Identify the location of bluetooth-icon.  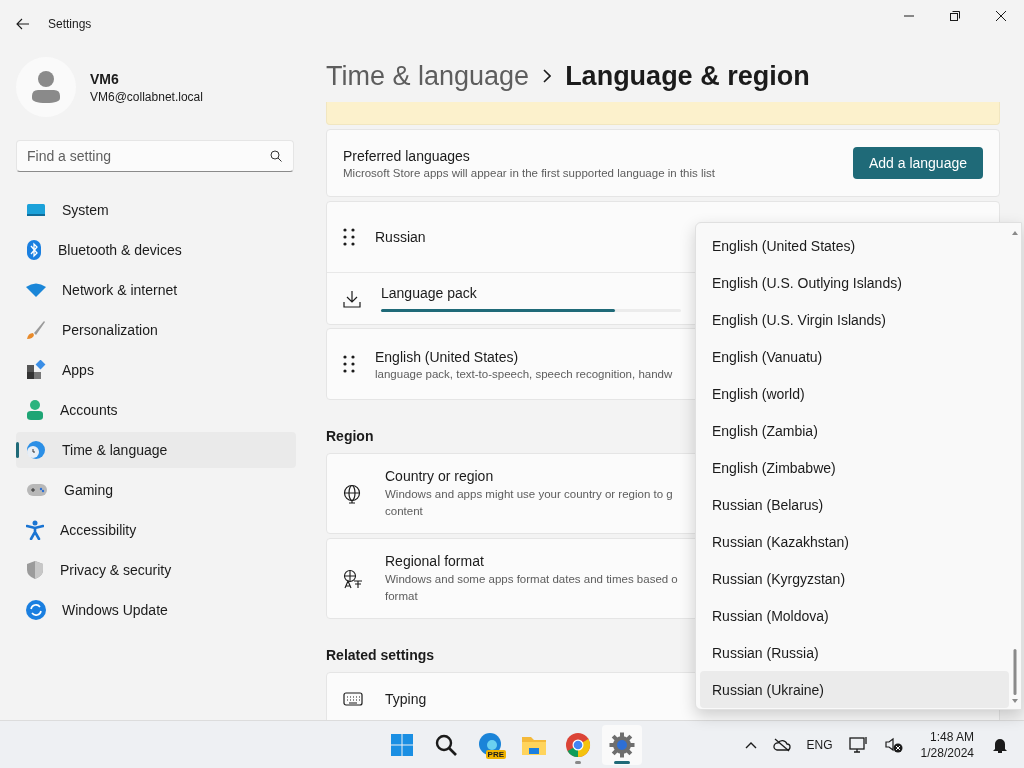
(34, 250).